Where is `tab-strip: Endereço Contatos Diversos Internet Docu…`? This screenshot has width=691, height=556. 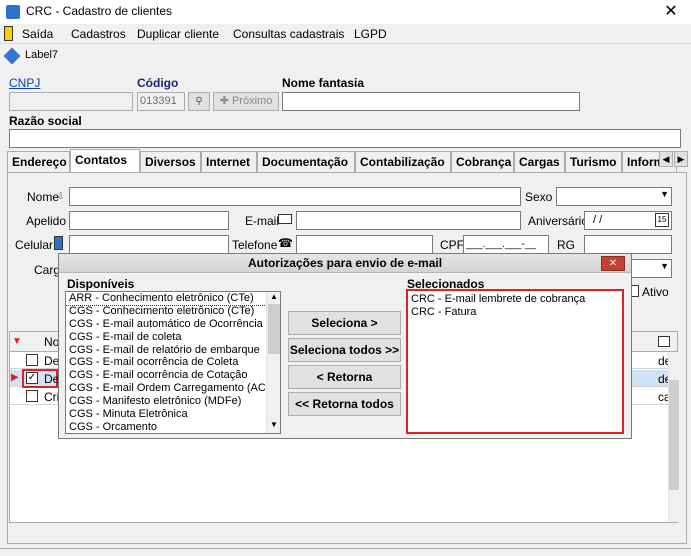
tab-strip: Endereço Contatos Diversos Internet Docu… is located at coordinates (349, 161).